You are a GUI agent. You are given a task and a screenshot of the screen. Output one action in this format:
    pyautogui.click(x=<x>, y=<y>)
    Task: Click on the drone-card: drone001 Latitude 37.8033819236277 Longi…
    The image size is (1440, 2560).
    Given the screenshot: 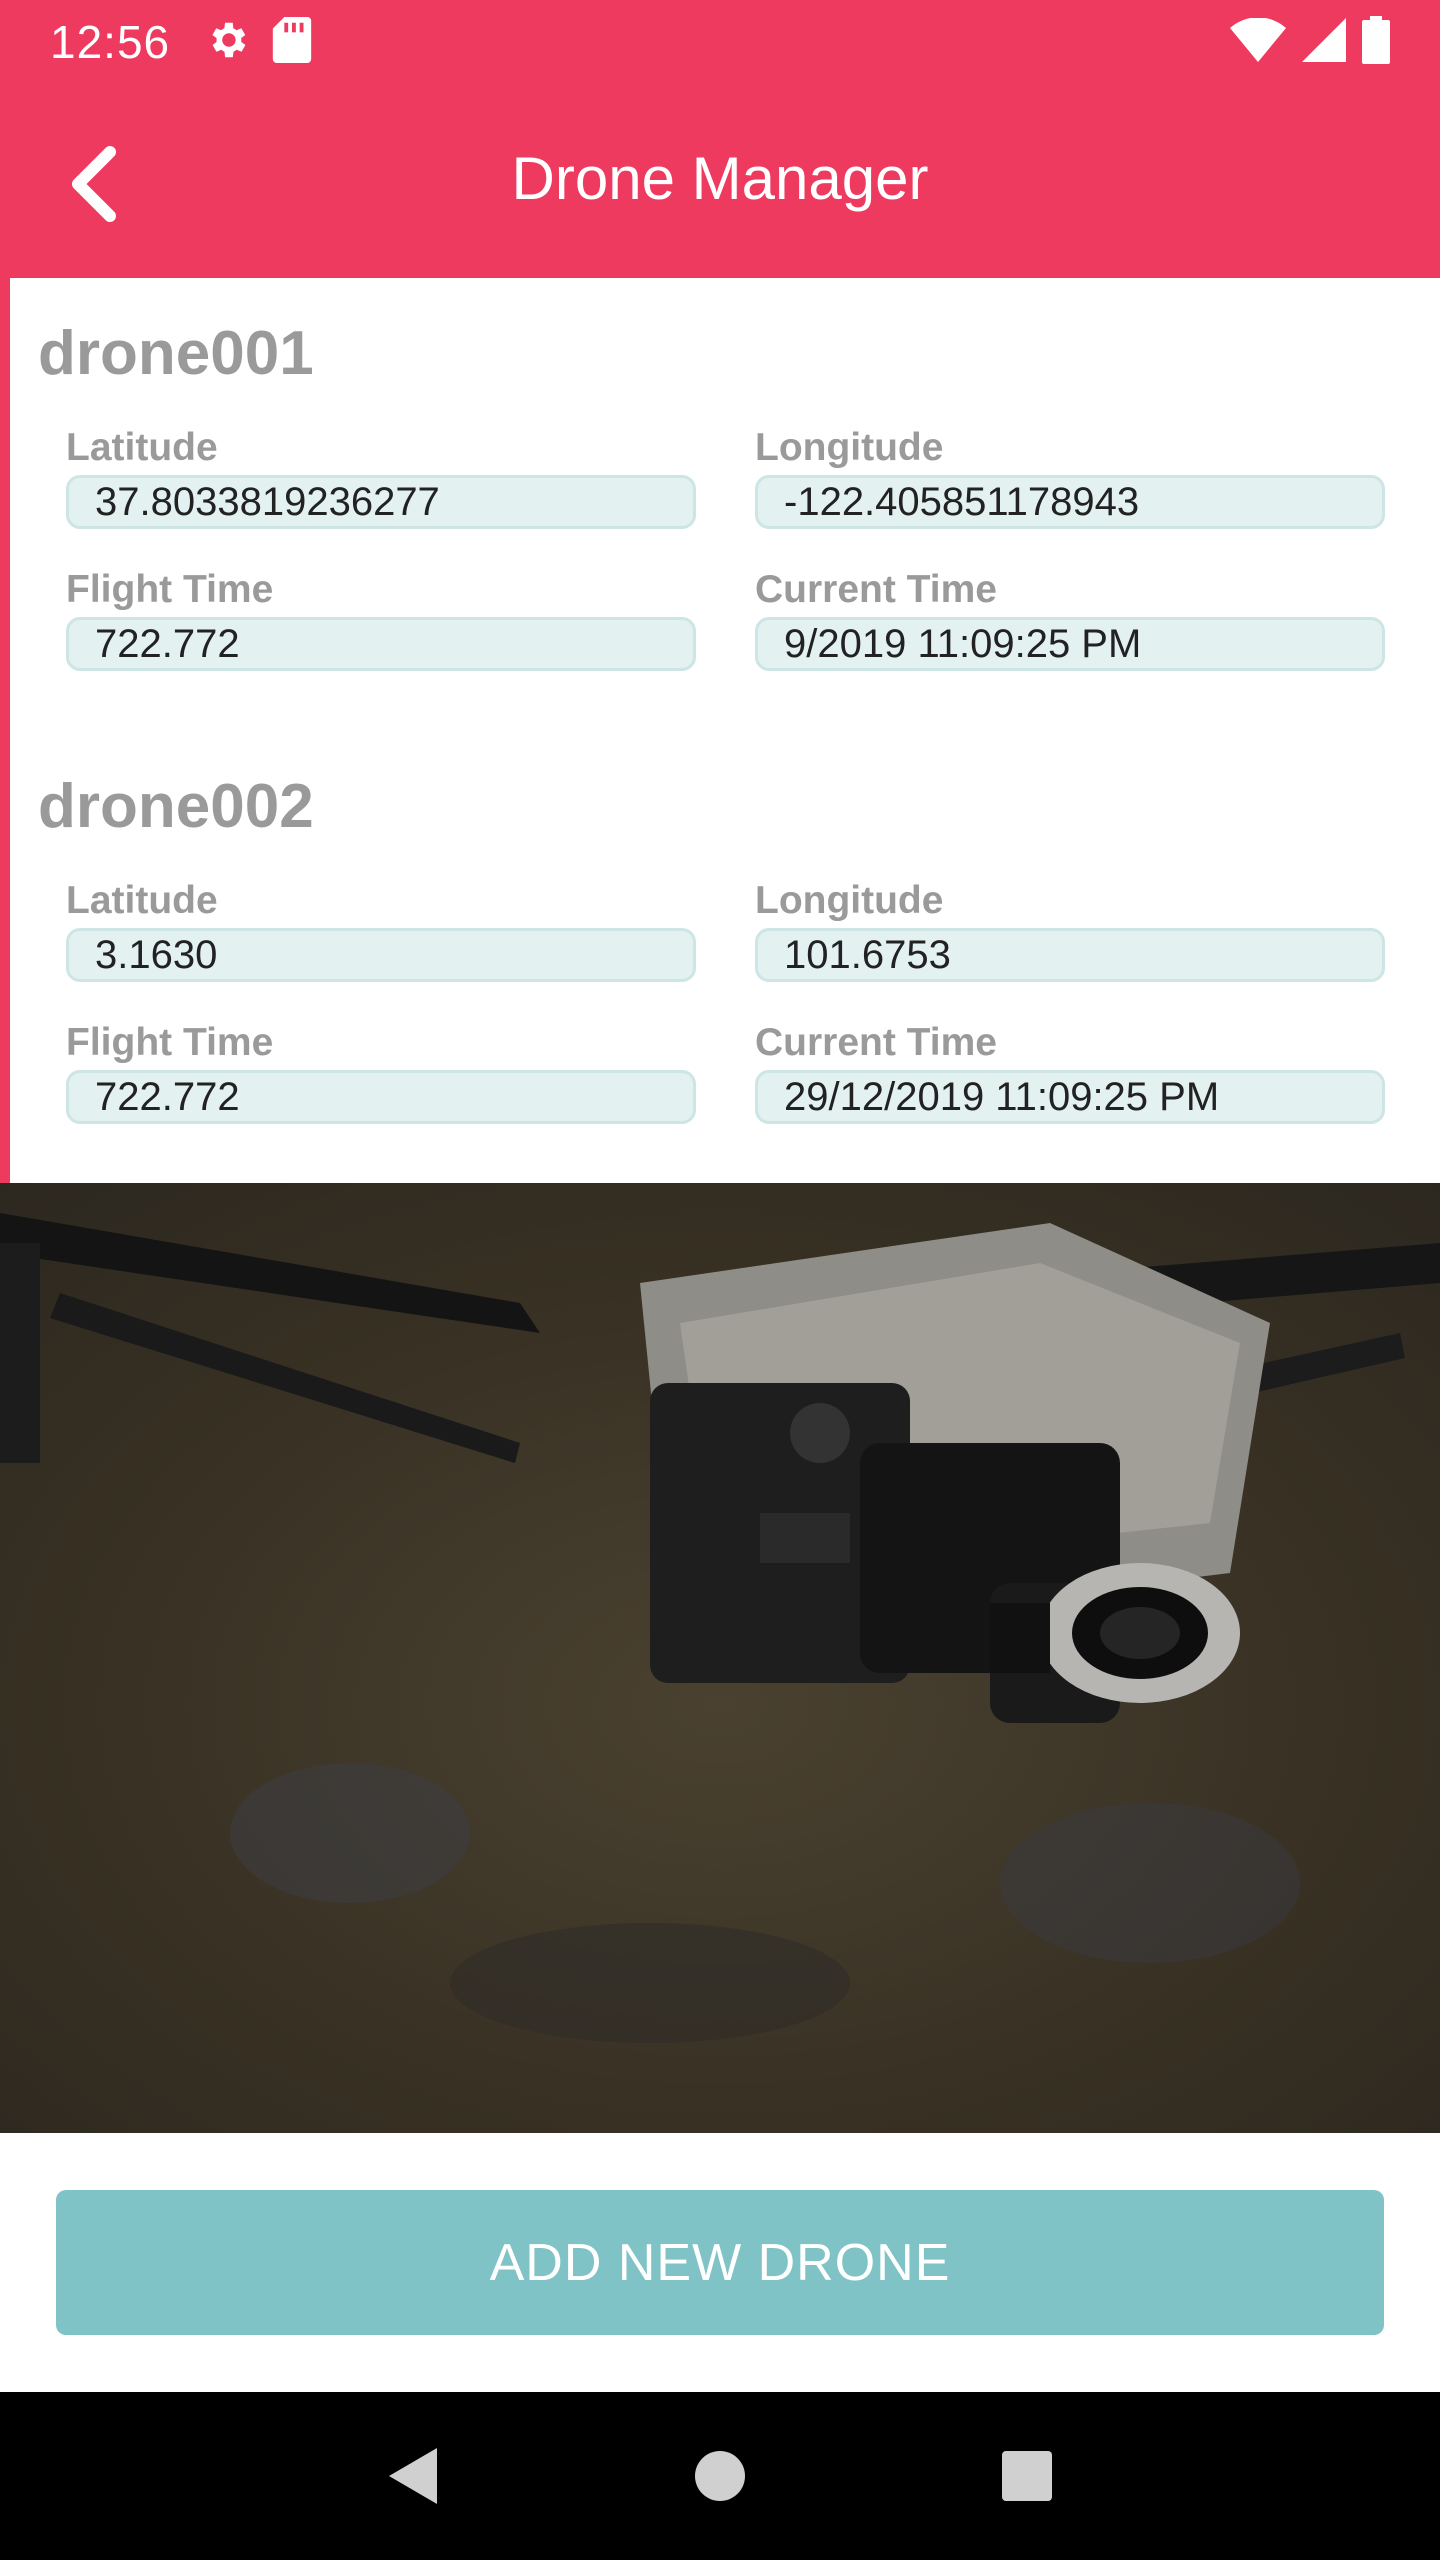 What is the action you would take?
    pyautogui.click(x=728, y=494)
    